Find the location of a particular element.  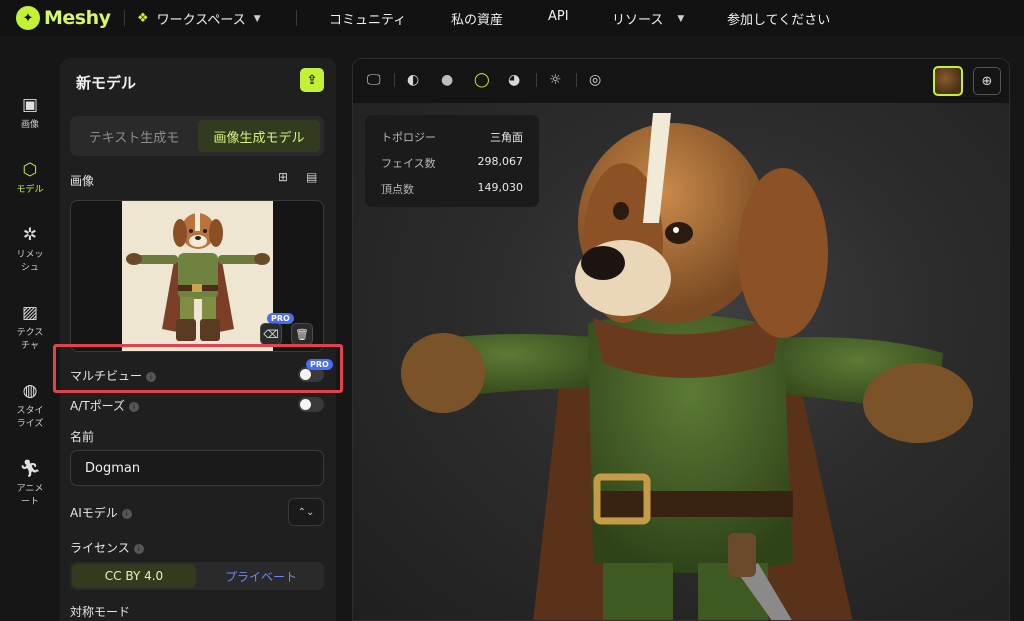

remesh-icon: ✲ is located at coordinates (30, 235).